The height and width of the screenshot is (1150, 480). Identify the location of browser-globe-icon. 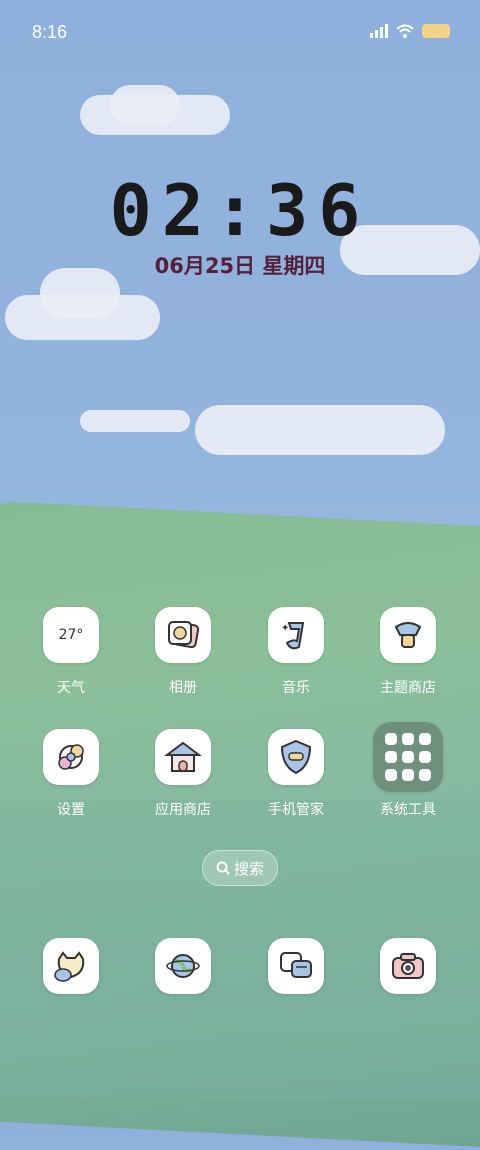
(183, 966).